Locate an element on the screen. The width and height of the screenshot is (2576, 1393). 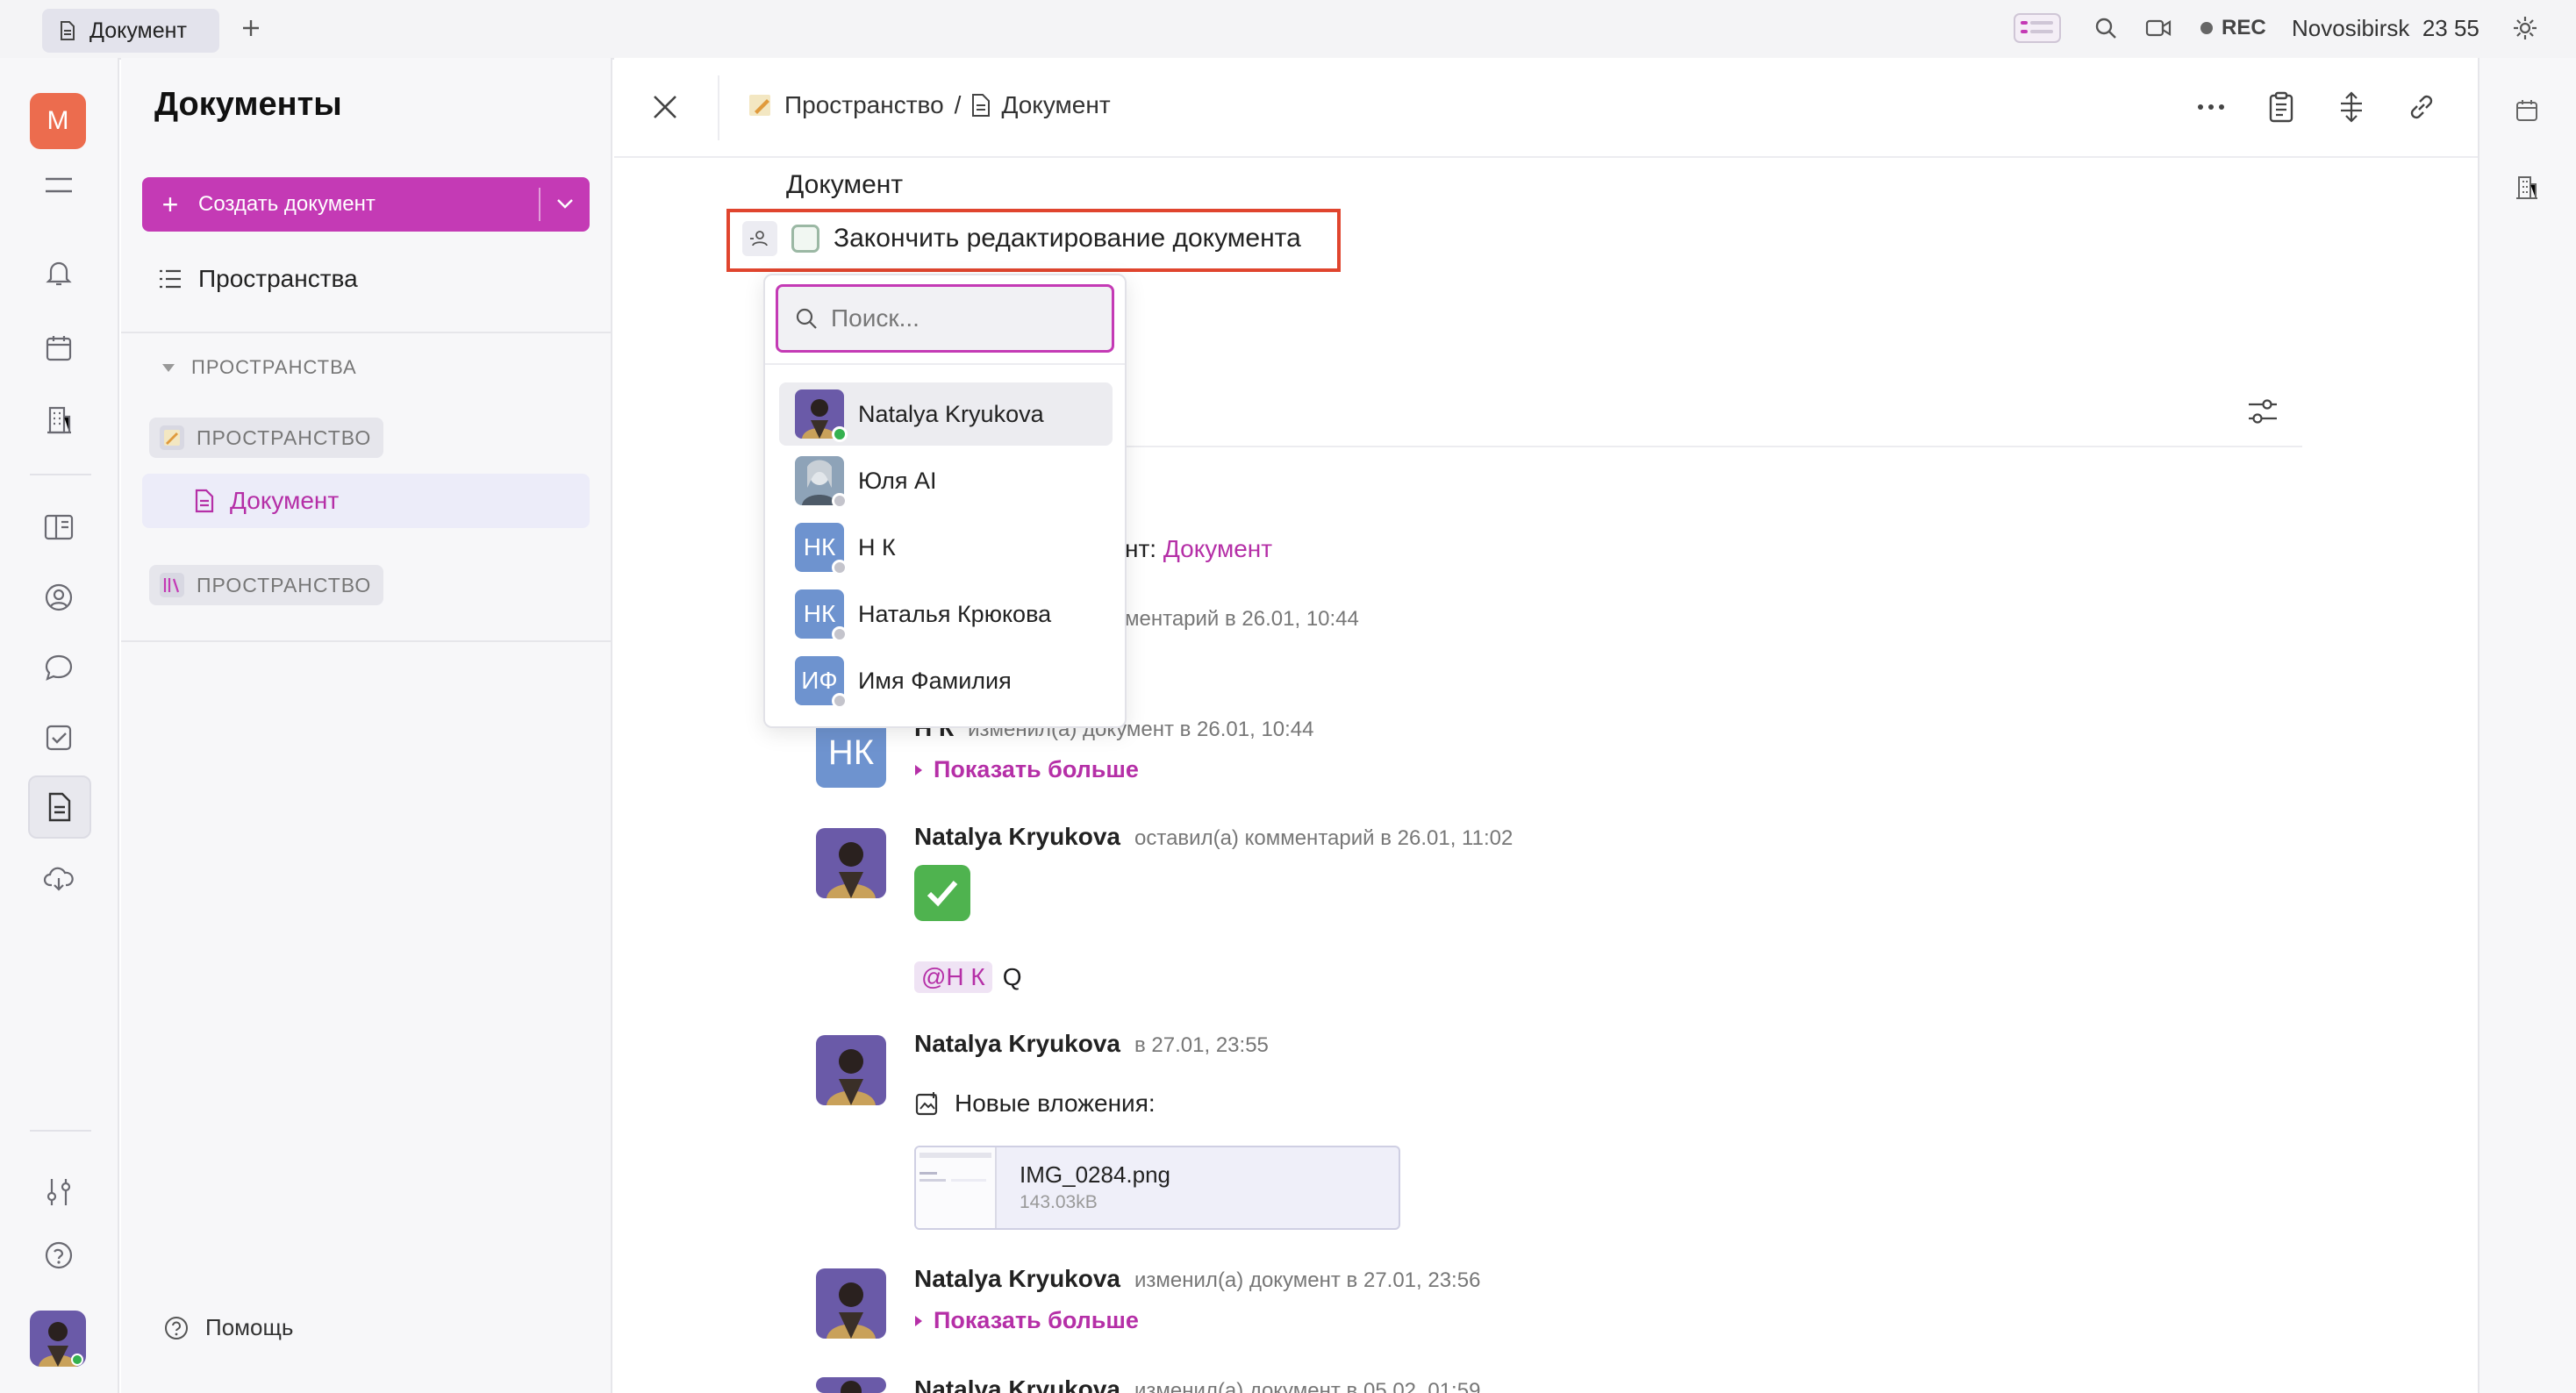
panel-toggle-button is located at coordinates (2037, 28).